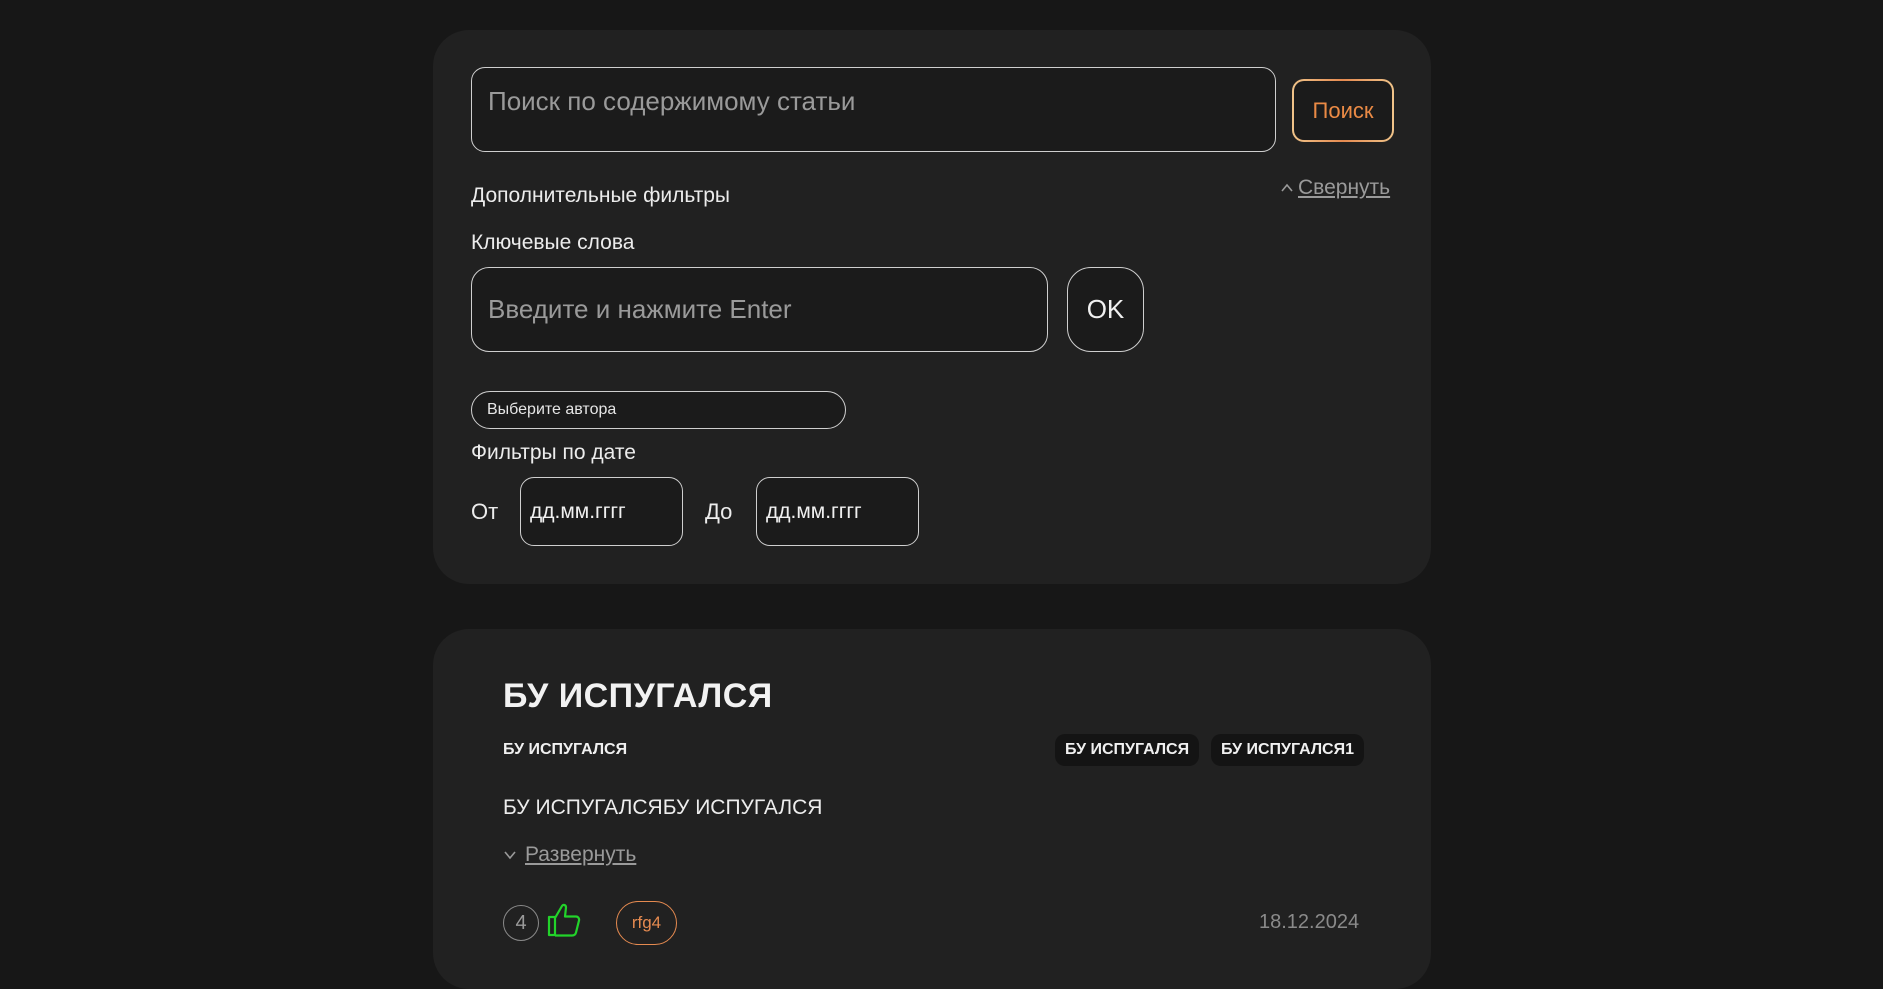 The image size is (1883, 989). I want to click on search-button: Поиск, so click(1343, 110).